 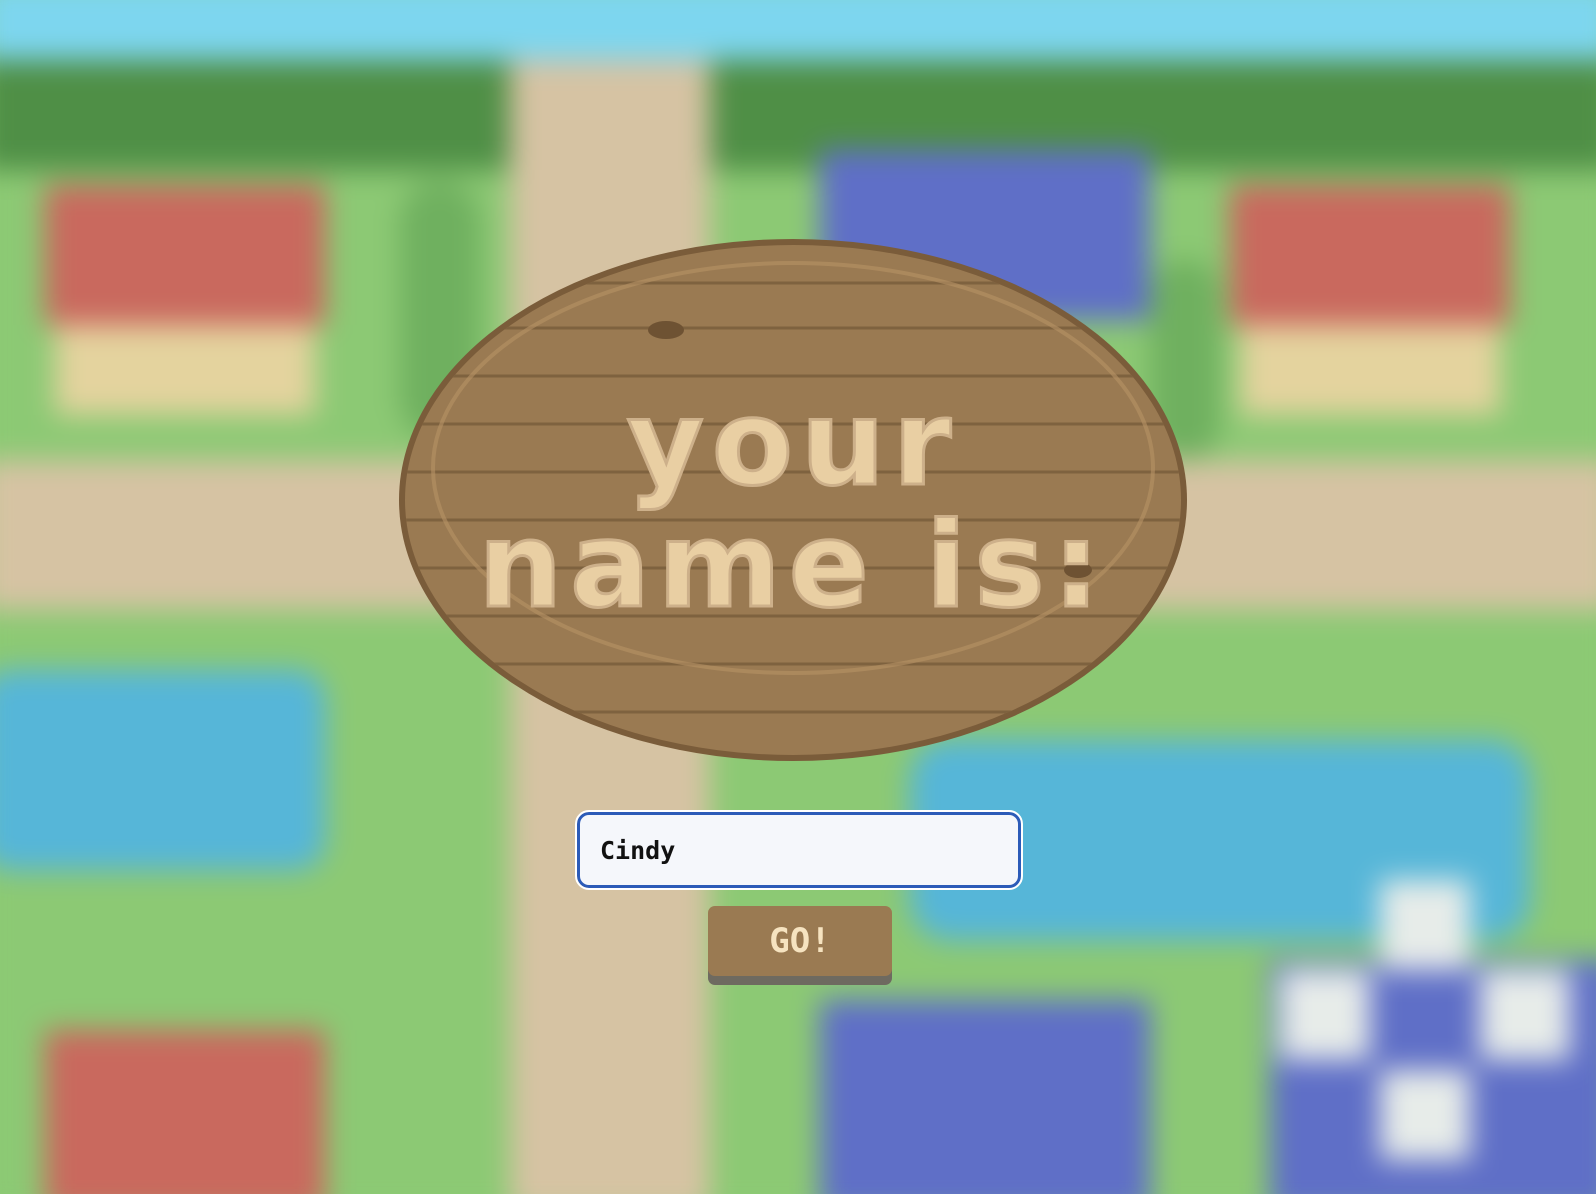 I want to click on house-roof-top-left, so click(x=185, y=255).